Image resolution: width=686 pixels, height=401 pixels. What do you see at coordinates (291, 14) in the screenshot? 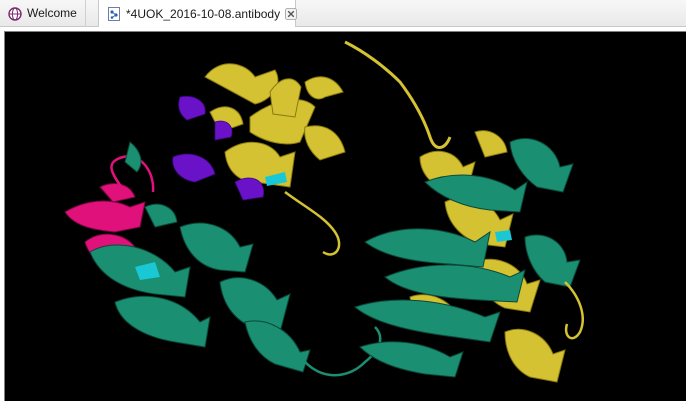
I see `close-icon` at bounding box center [291, 14].